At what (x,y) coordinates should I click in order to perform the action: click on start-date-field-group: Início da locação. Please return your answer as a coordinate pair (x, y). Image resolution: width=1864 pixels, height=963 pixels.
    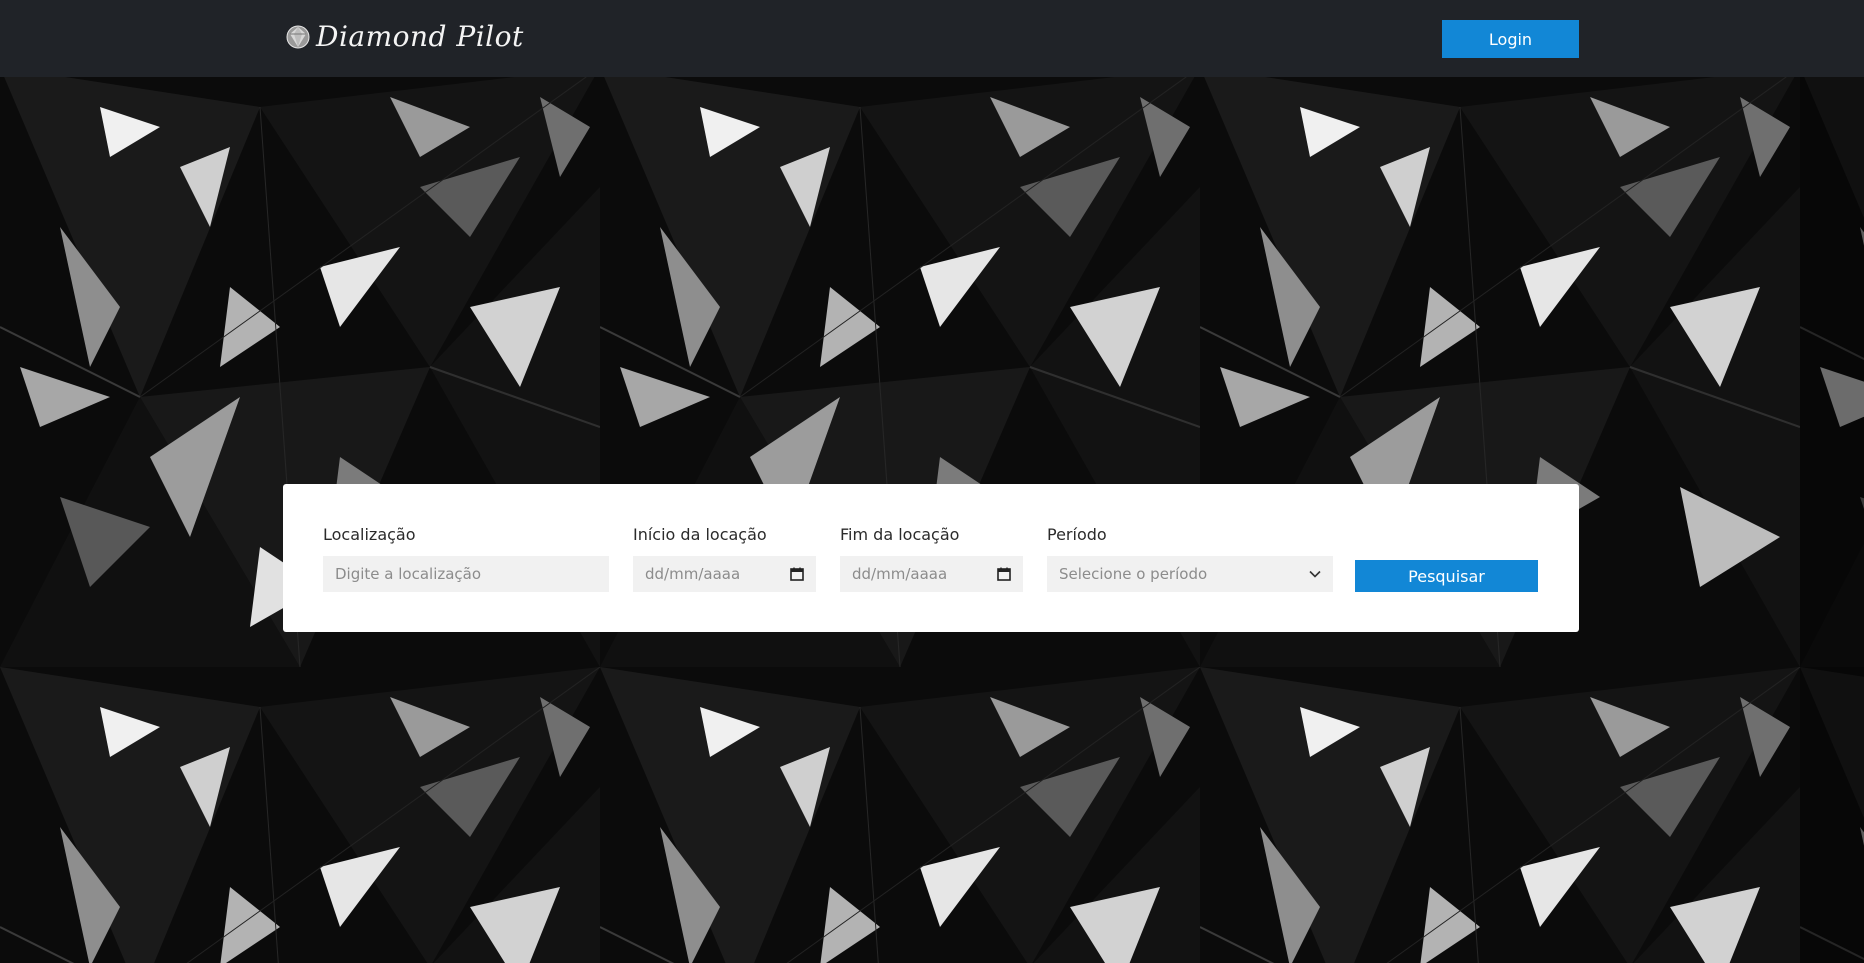
    Looking at the image, I should click on (700, 535).